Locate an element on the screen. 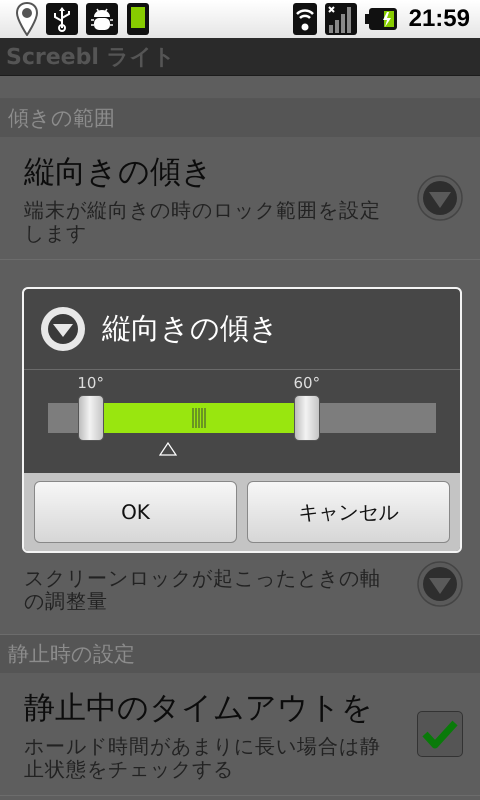 This screenshot has width=480, height=800. checkmark-icon is located at coordinates (440, 734).